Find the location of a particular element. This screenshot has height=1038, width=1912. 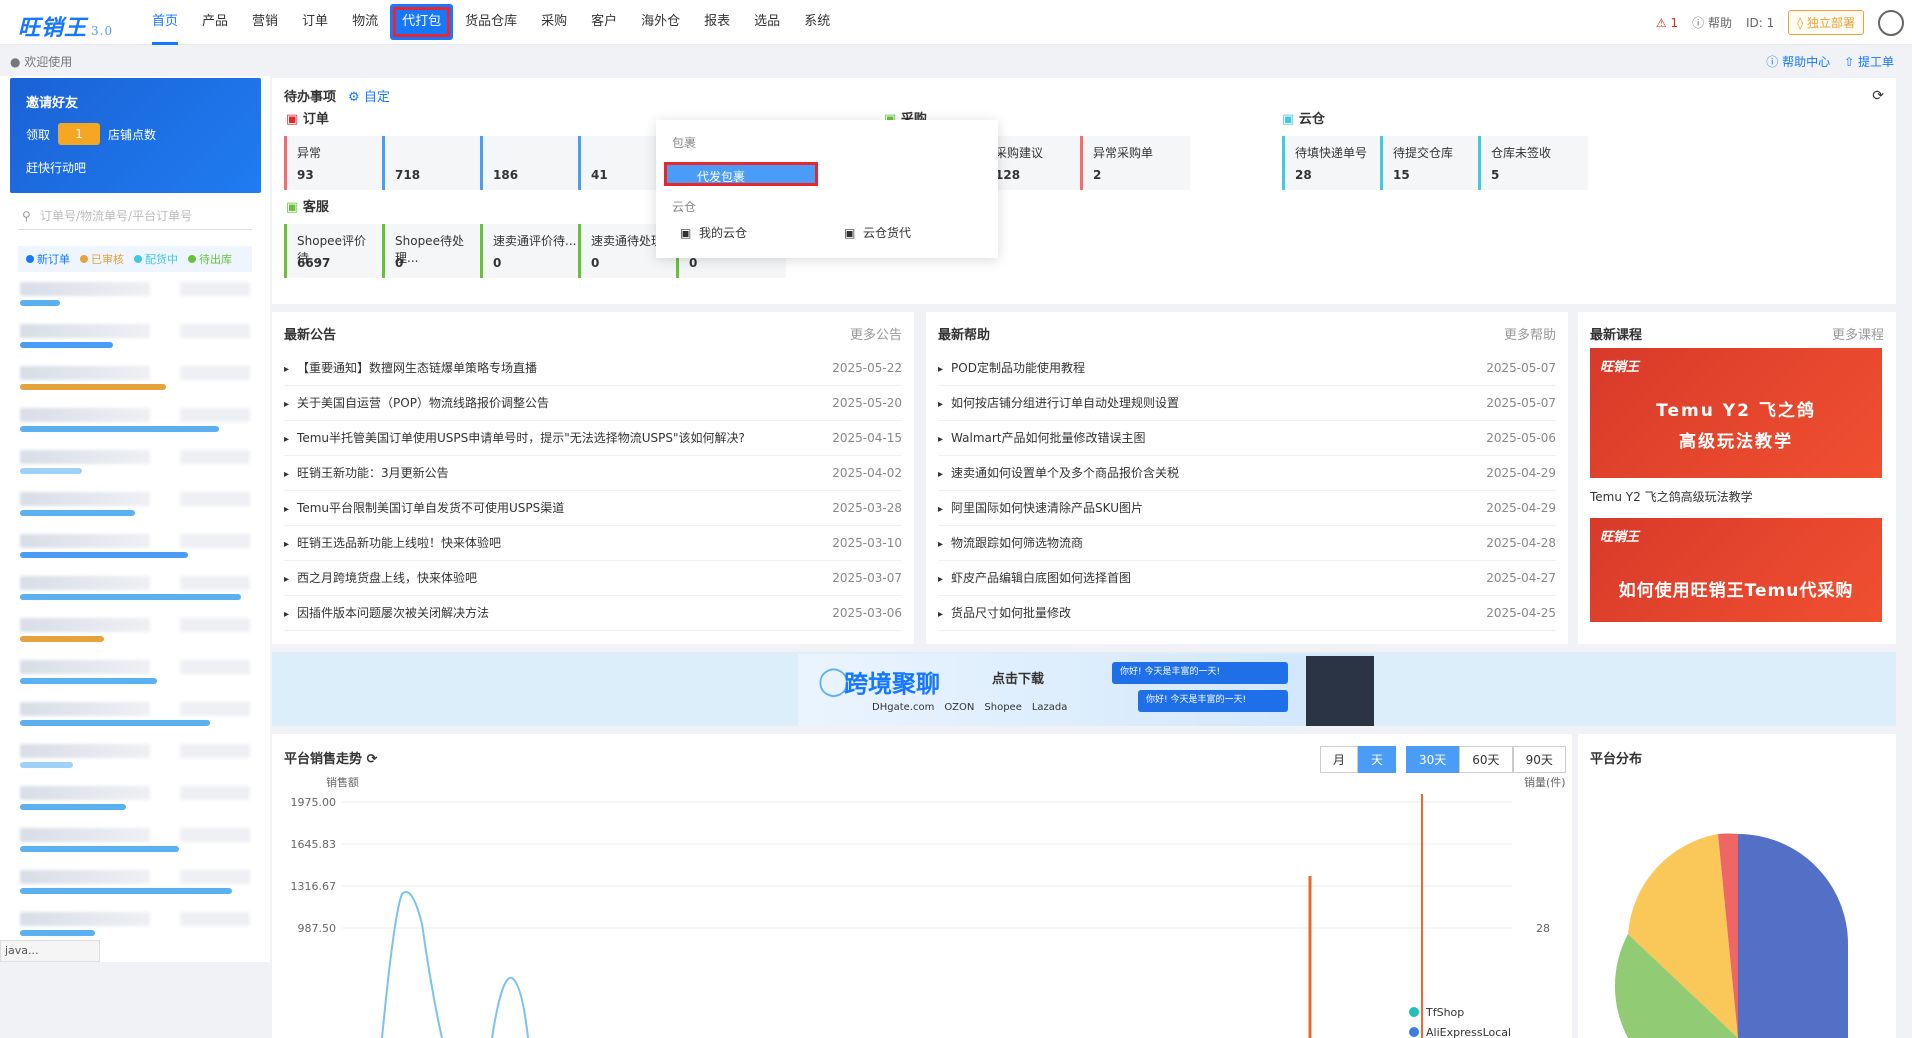

todo-card: Shopee评价待... 6697 is located at coordinates (339, 251).